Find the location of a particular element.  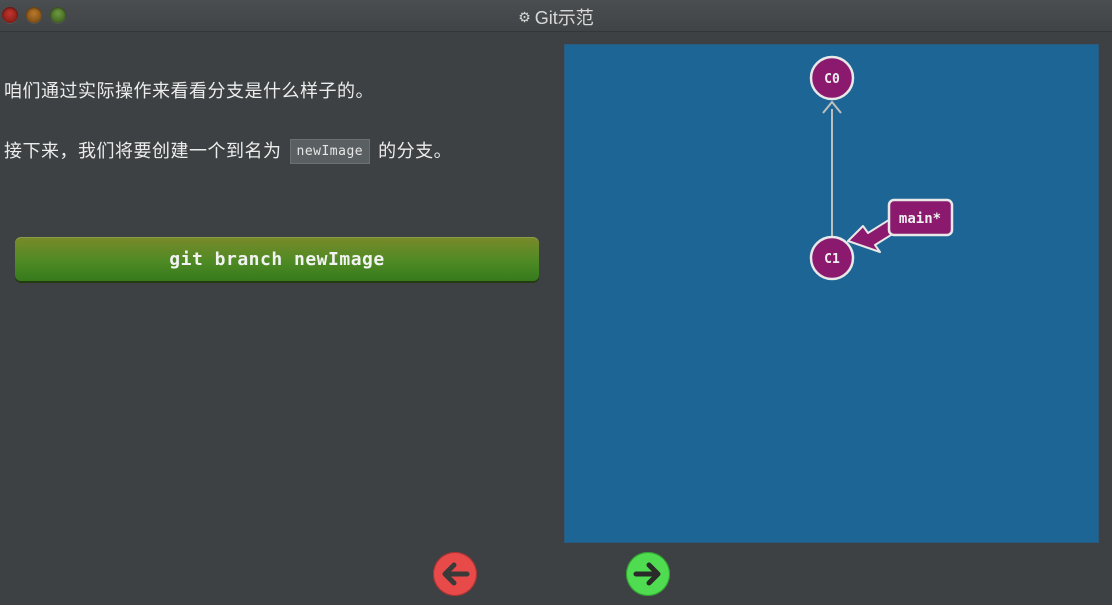

commit-c0: C0 is located at coordinates (832, 78).